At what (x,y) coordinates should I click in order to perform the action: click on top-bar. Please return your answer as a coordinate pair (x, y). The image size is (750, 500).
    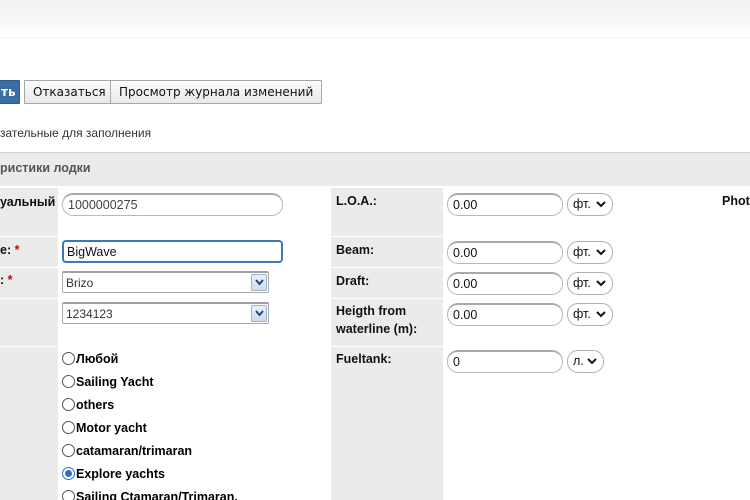
    Looking at the image, I should click on (375, 19).